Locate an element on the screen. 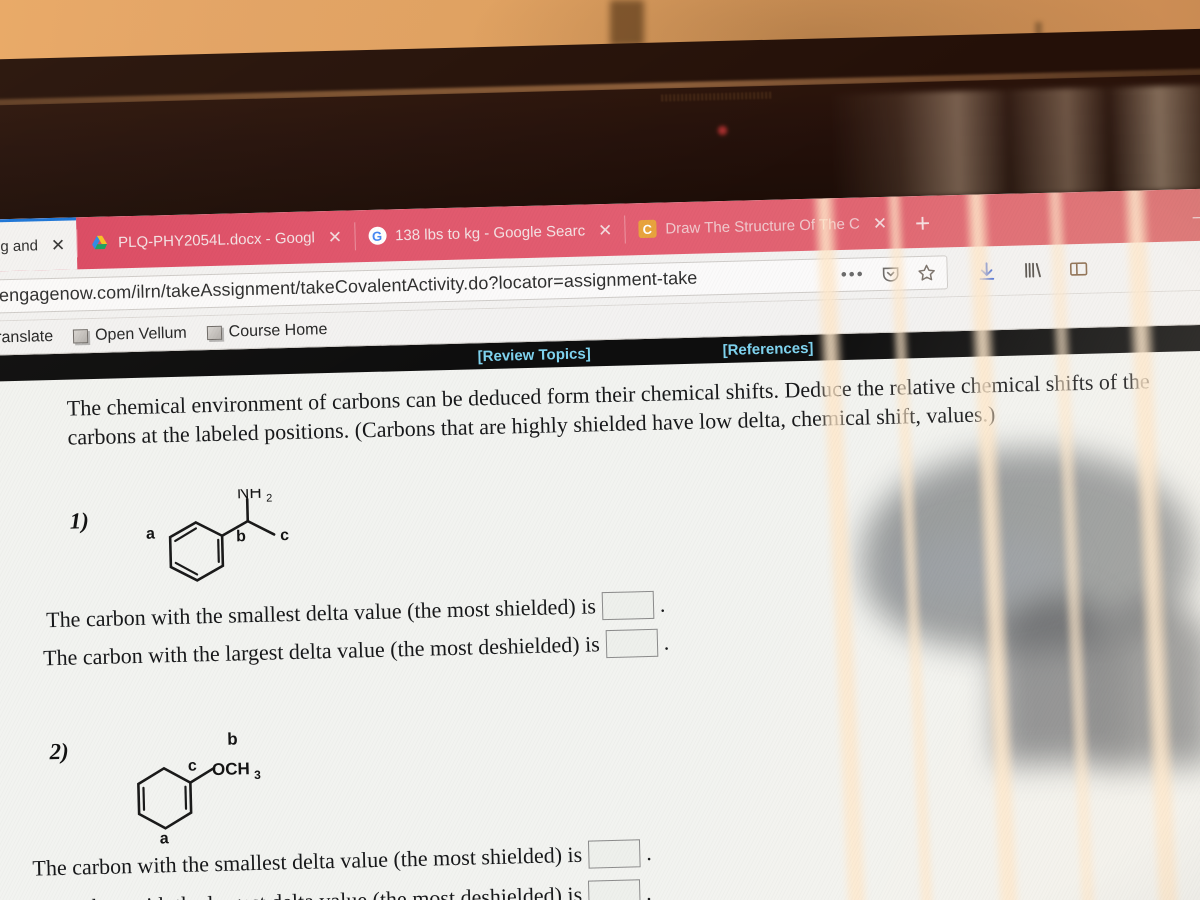 The image size is (1200, 900). answer-input-2a is located at coordinates (614, 854).